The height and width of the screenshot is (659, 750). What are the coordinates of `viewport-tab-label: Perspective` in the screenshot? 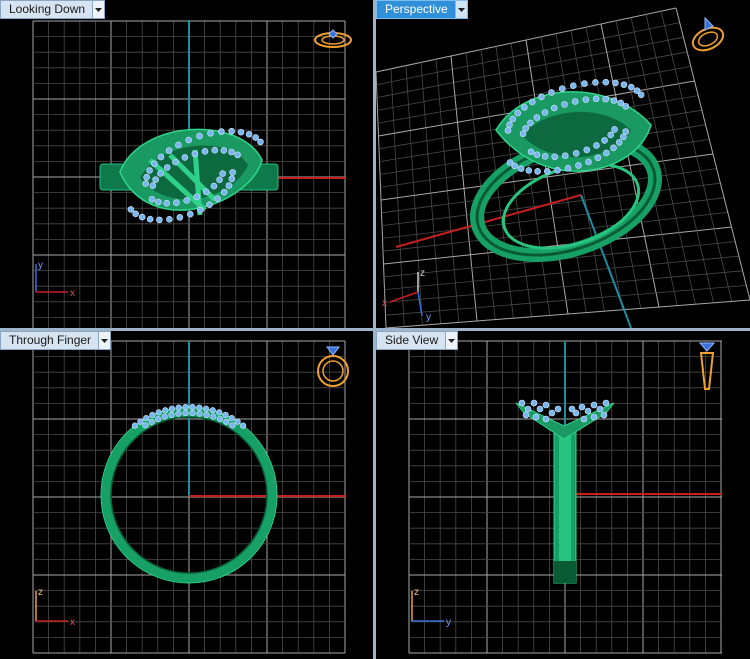 It's located at (416, 9).